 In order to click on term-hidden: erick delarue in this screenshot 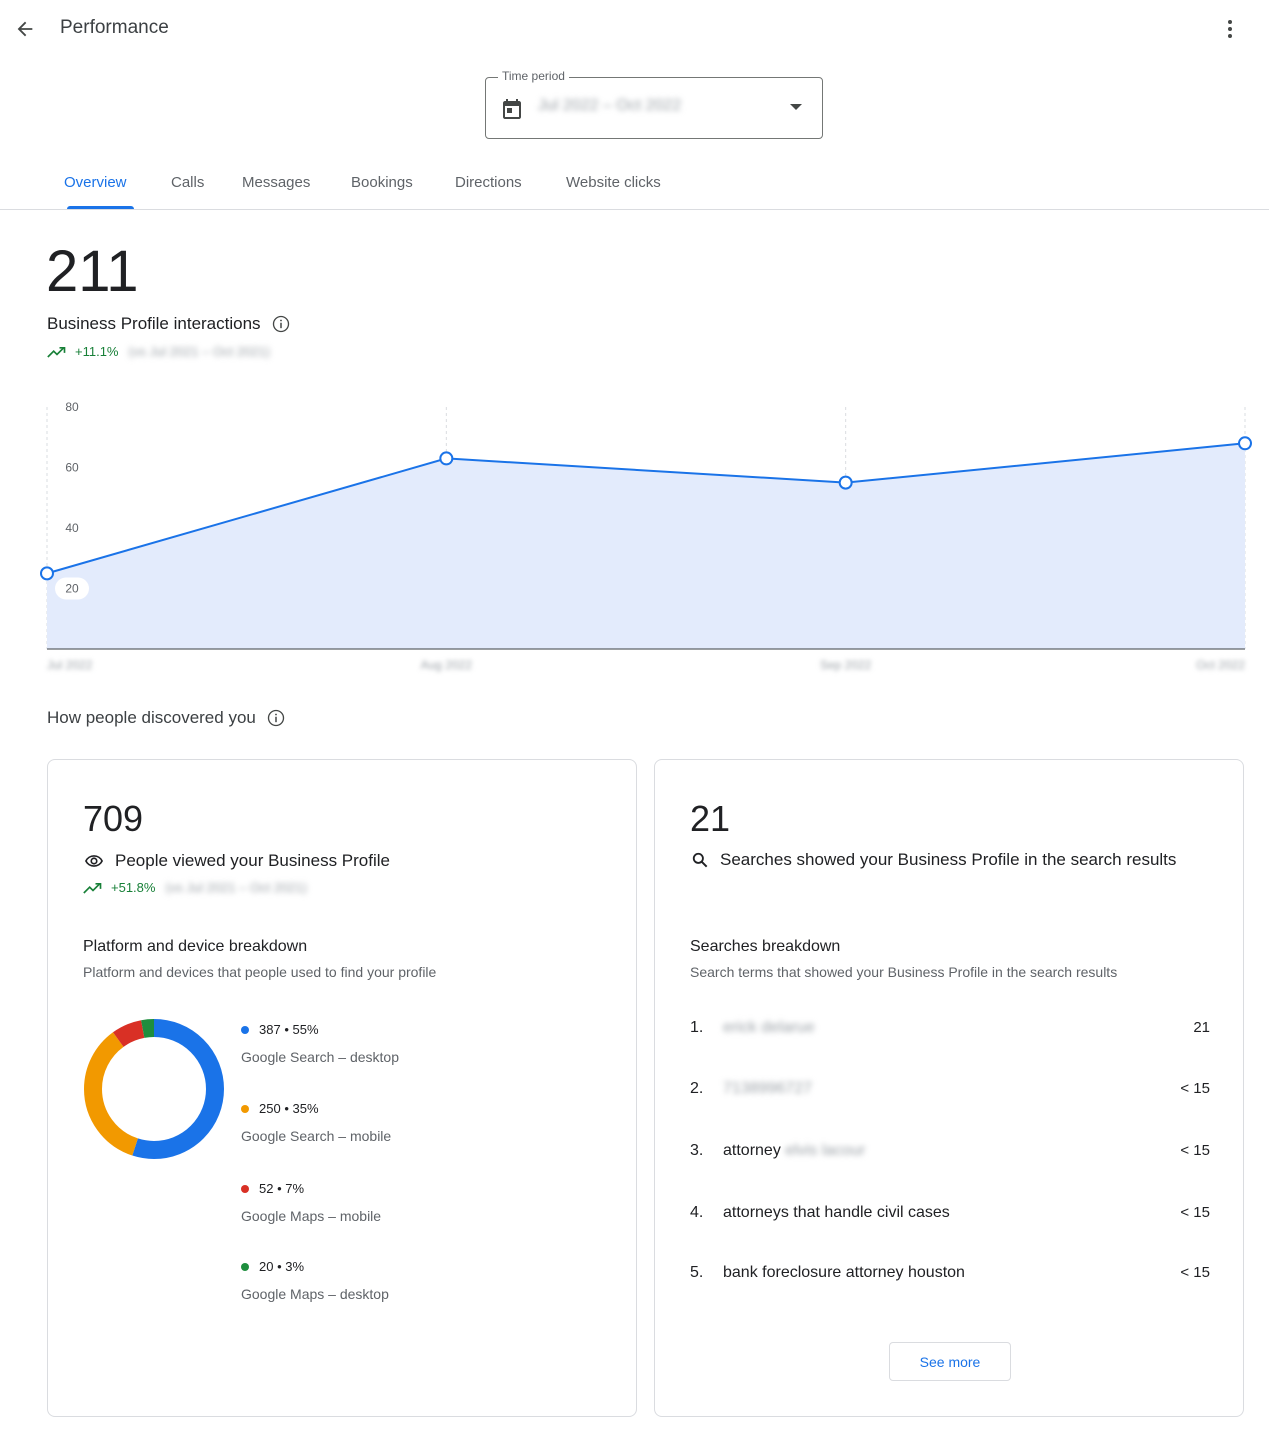, I will do `click(769, 1027)`.